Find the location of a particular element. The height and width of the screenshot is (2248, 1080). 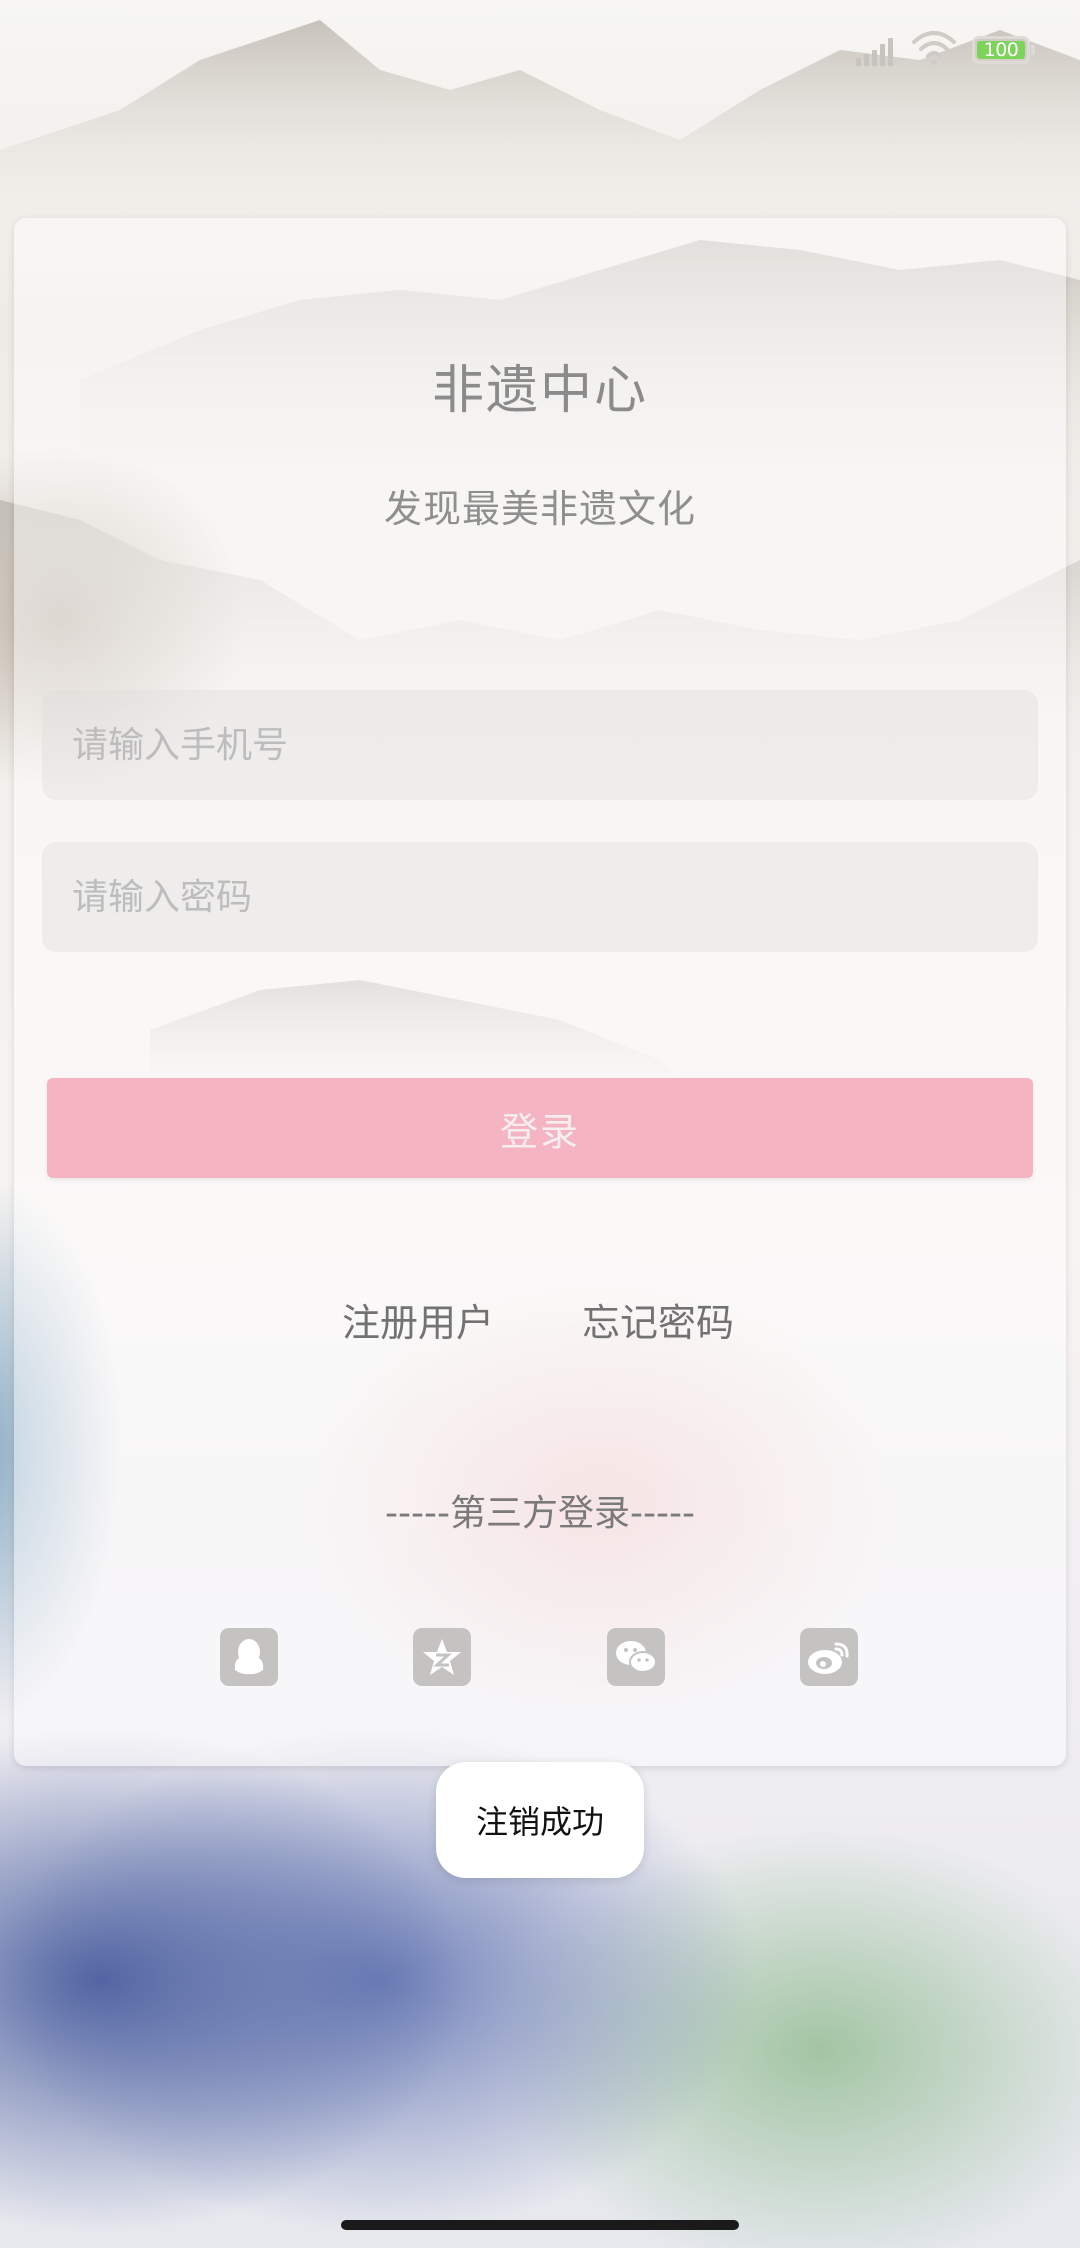

password-input is located at coordinates (540, 897).